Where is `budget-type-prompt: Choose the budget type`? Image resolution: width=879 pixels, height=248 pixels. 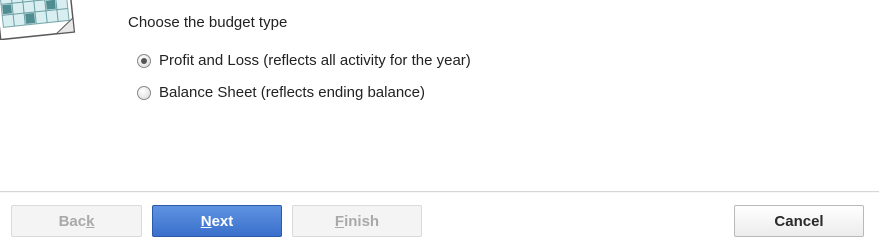
budget-type-prompt: Choose the budget type is located at coordinates (208, 22).